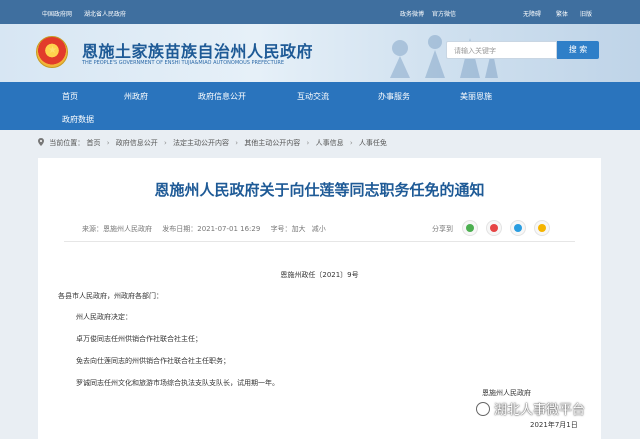 The width and height of the screenshot is (640, 439). I want to click on publish-time: 2021-07-01 16:29, so click(229, 229).